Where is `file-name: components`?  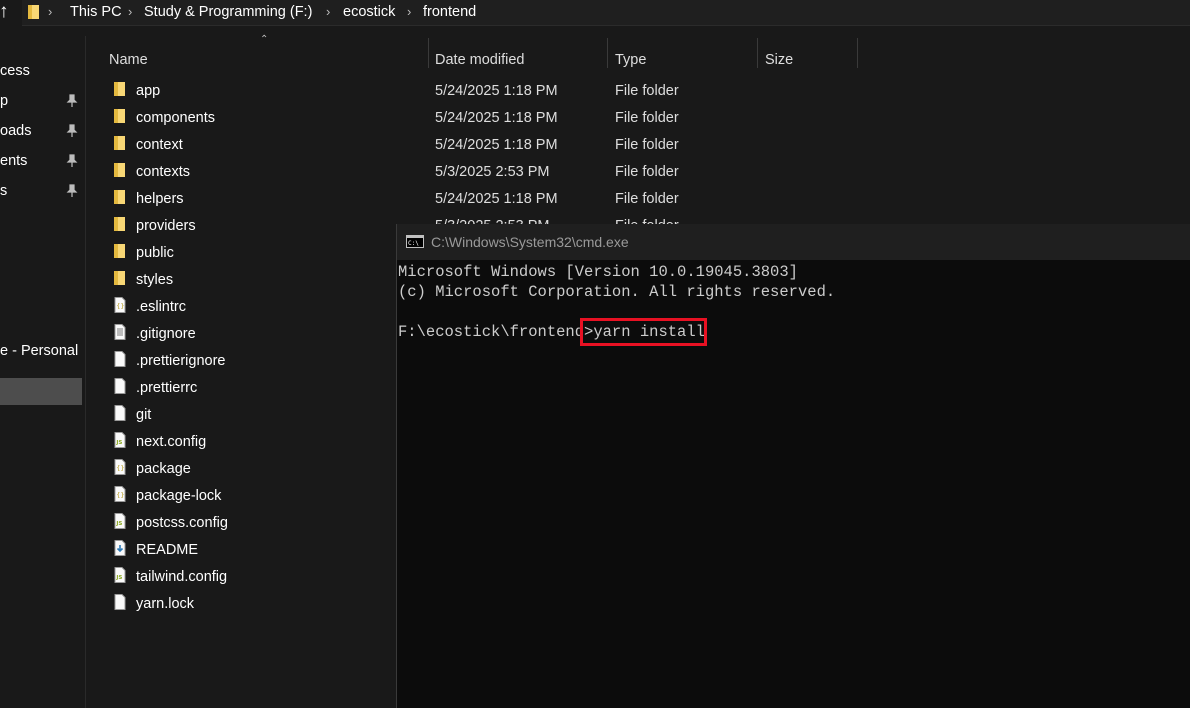
file-name: components is located at coordinates (175, 118).